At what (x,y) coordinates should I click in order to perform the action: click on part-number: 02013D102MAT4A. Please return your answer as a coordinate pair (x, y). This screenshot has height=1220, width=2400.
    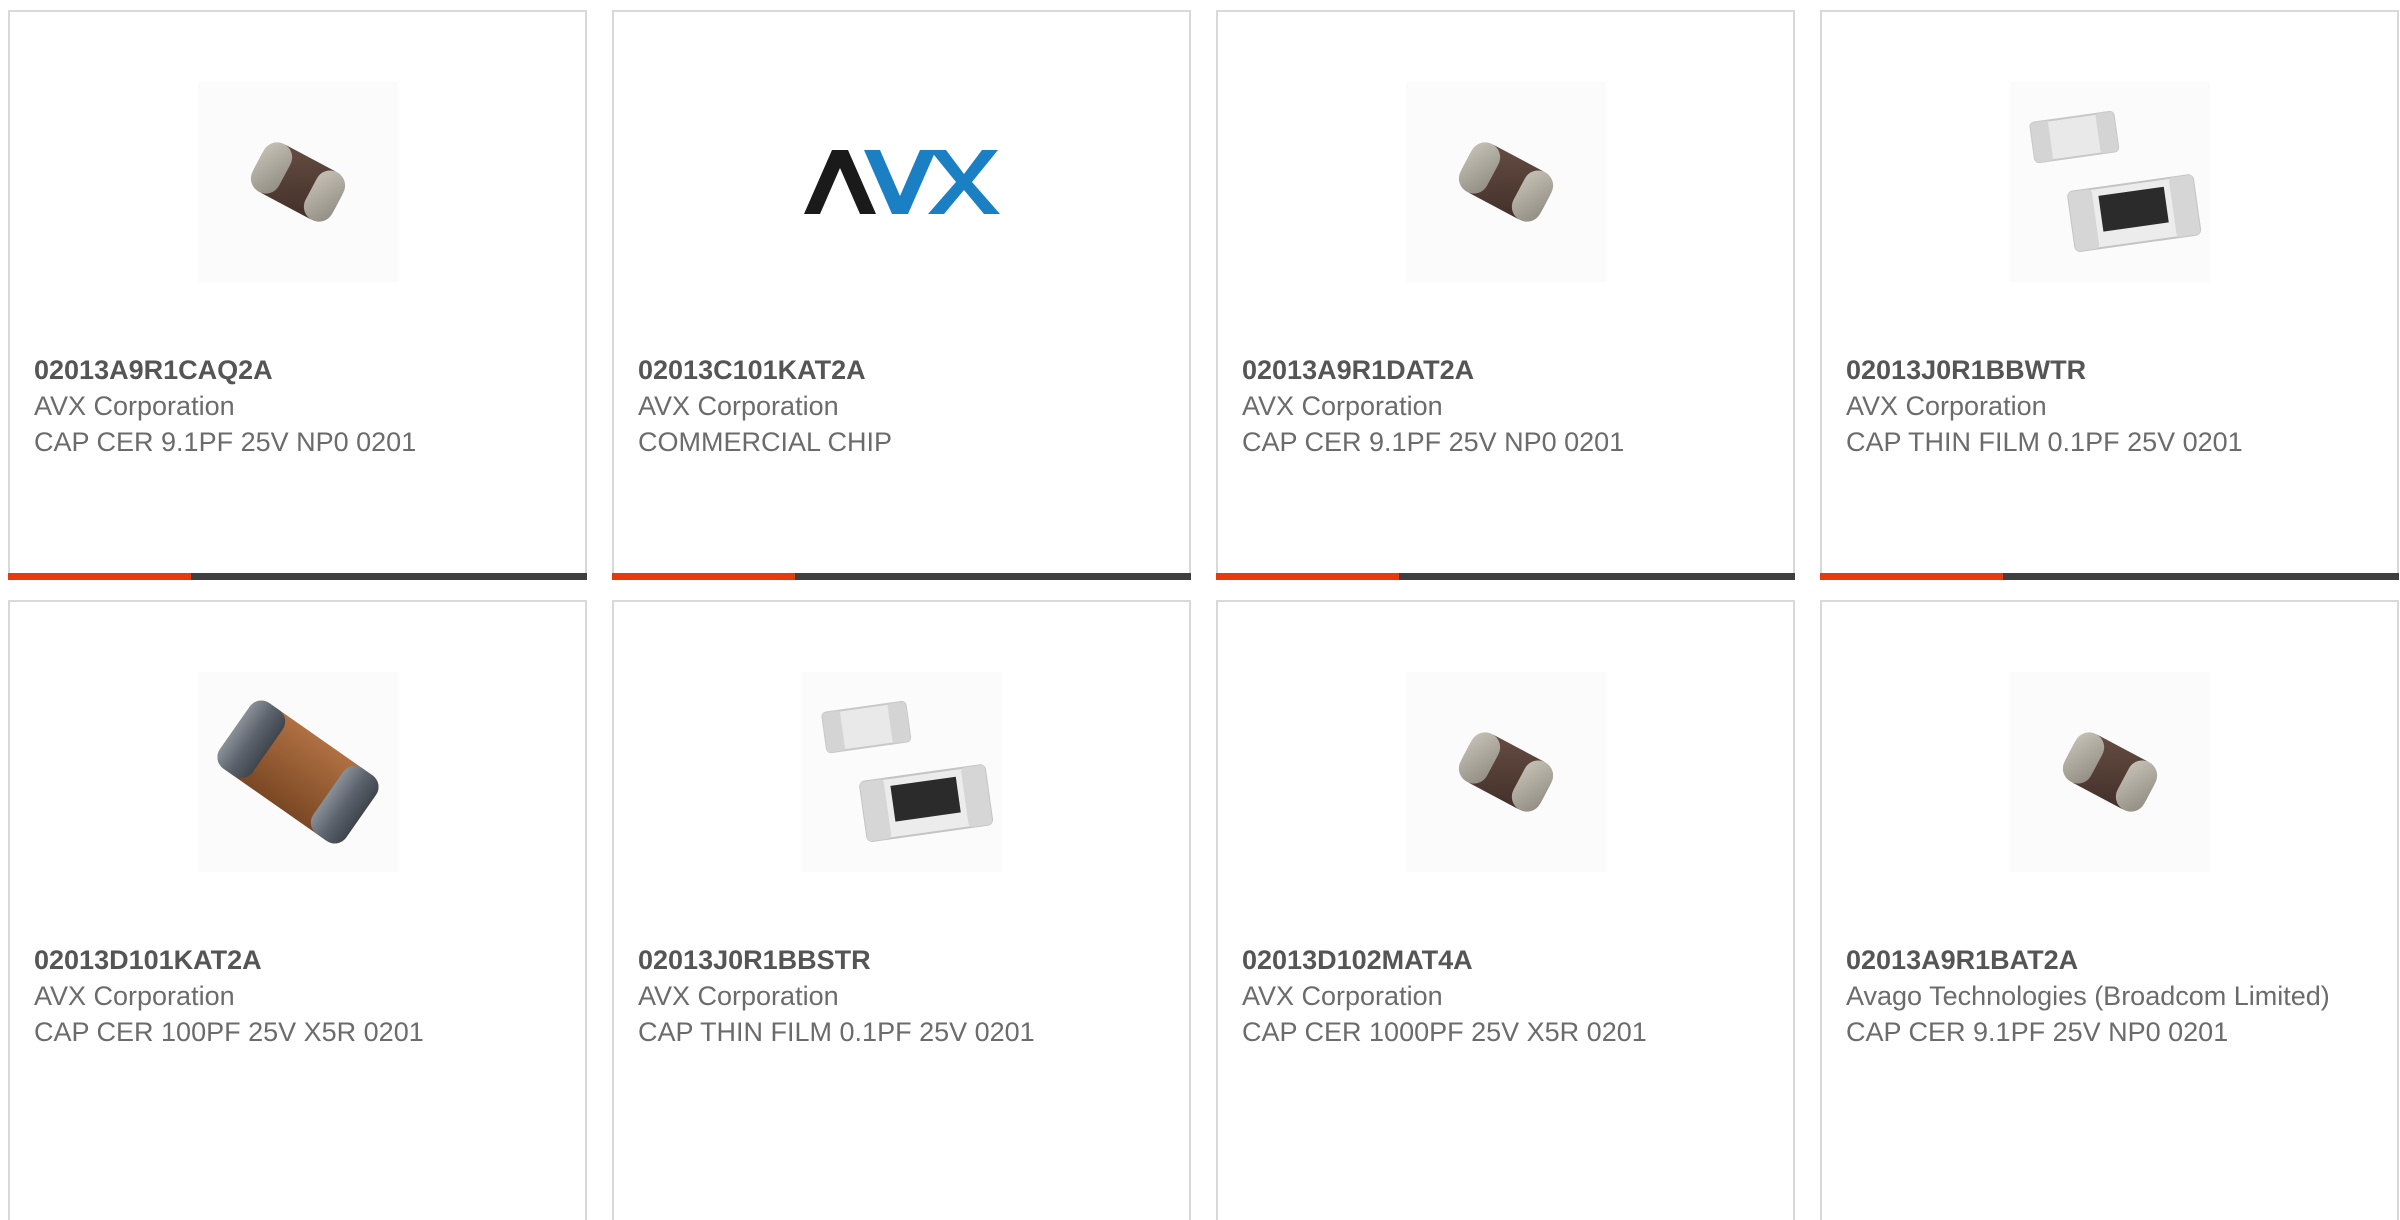
    Looking at the image, I should click on (1505, 960).